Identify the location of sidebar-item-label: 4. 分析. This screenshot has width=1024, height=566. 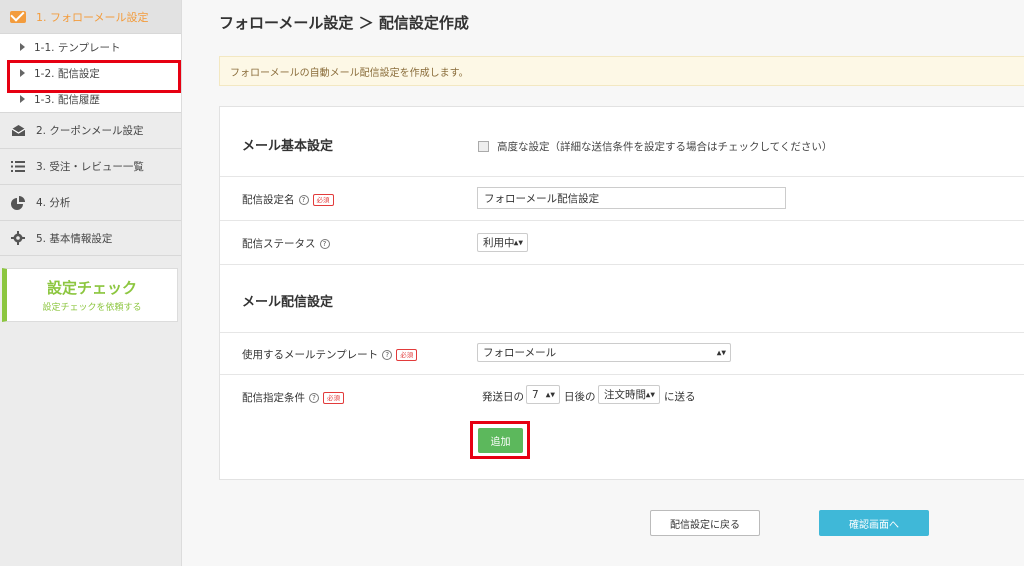
(53, 203).